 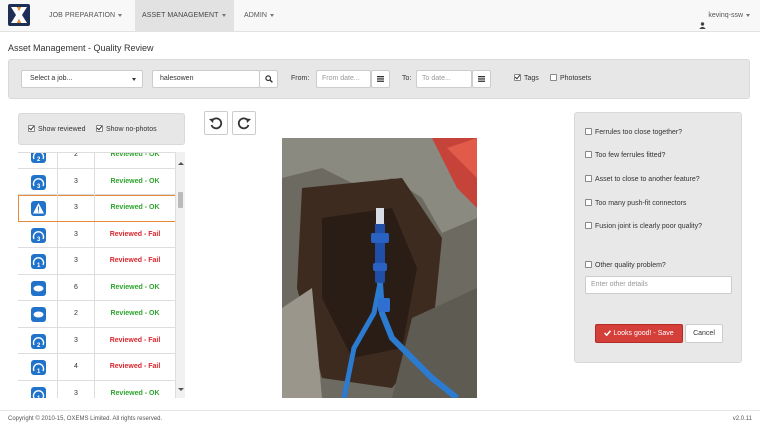 What do you see at coordinates (256, 15) in the screenshot?
I see `nav-admin-label: ADMIN` at bounding box center [256, 15].